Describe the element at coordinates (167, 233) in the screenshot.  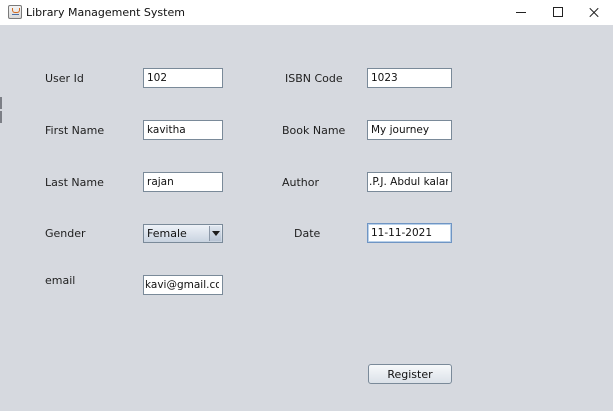
I see `gender-selected-value: Female` at that location.